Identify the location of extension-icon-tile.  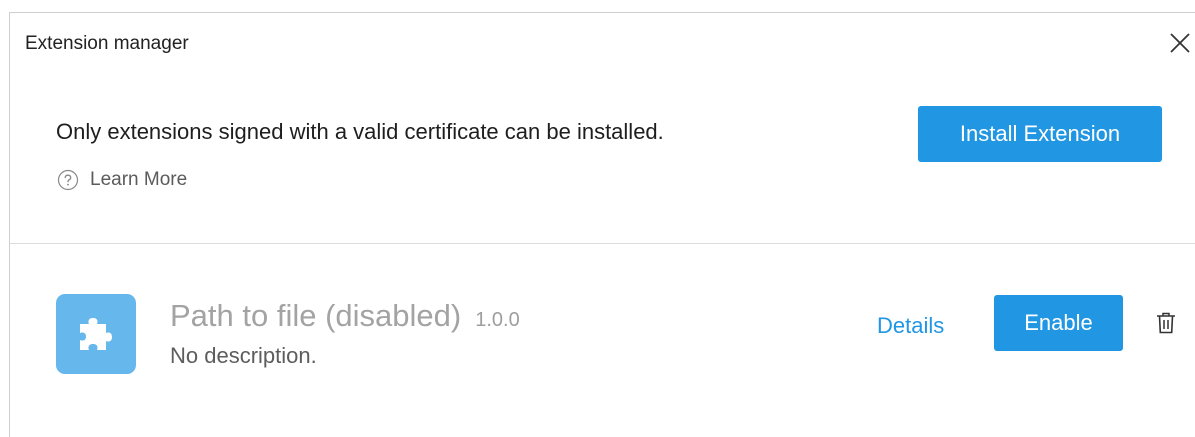
(96, 334).